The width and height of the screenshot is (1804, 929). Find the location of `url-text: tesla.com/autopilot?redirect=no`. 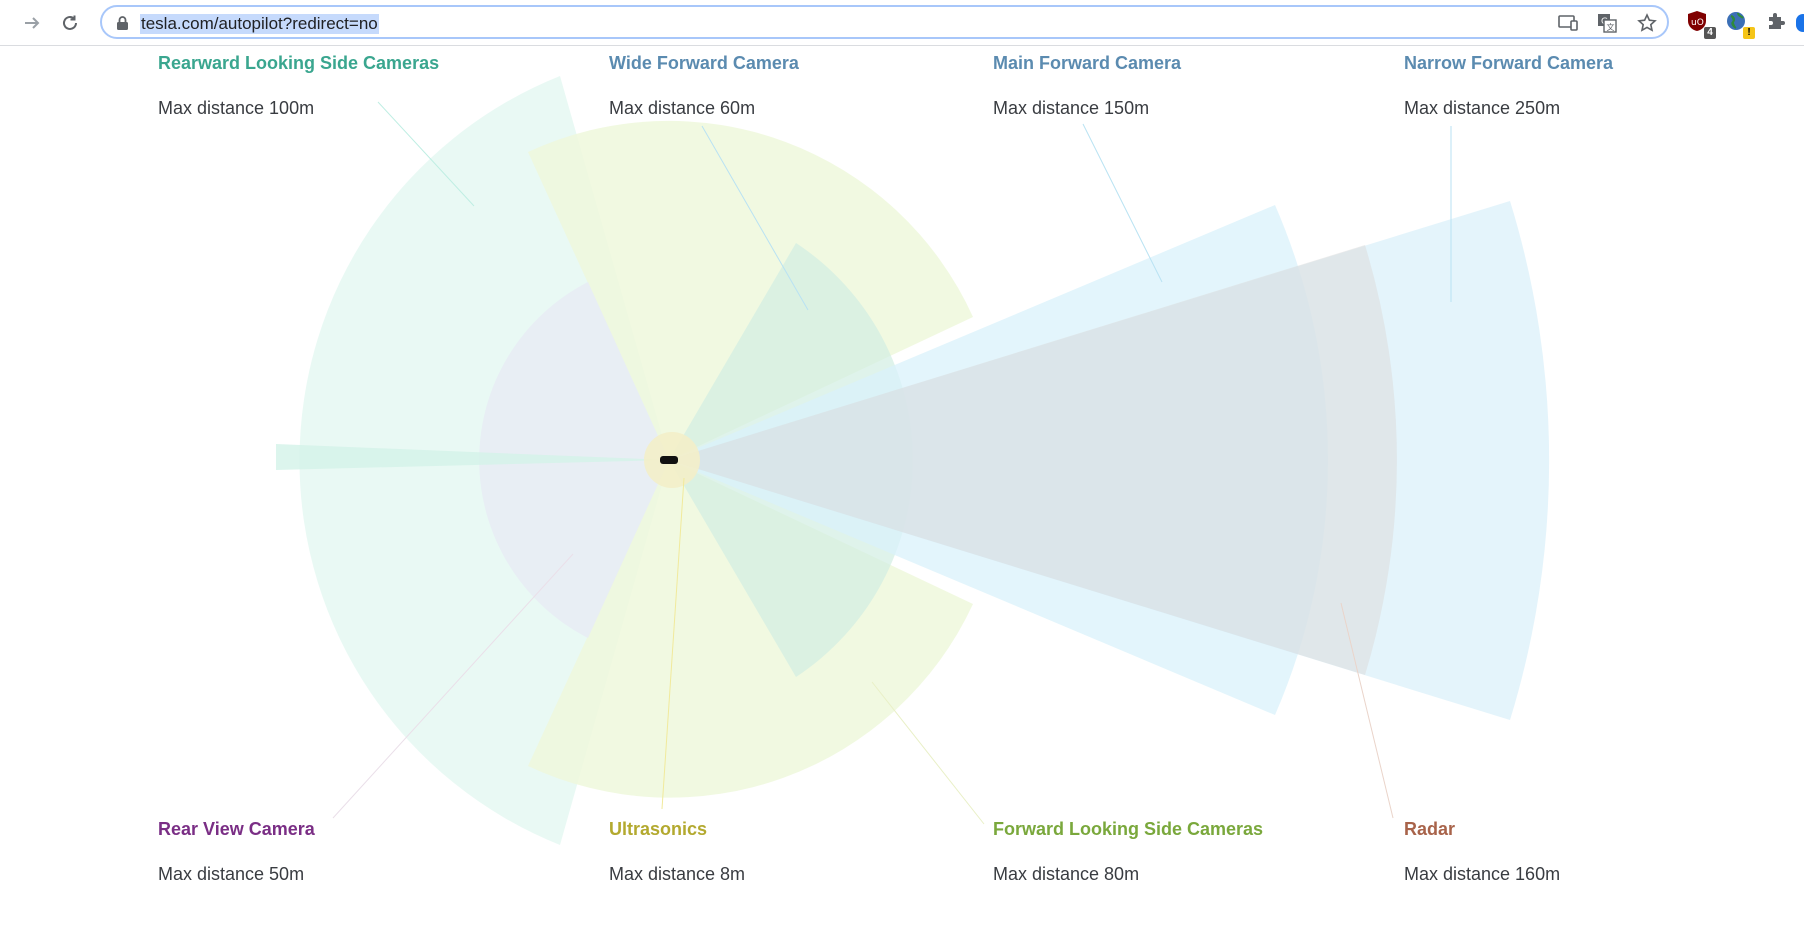

url-text: tesla.com/autopilot?redirect=no is located at coordinates (259, 24).